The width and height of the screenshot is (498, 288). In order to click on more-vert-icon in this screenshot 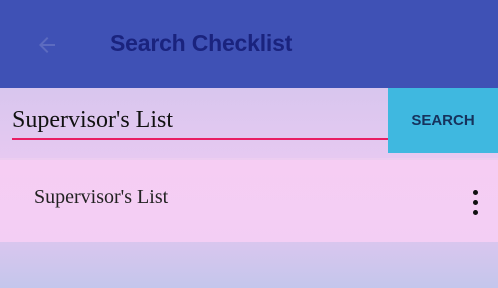, I will do `click(475, 202)`.